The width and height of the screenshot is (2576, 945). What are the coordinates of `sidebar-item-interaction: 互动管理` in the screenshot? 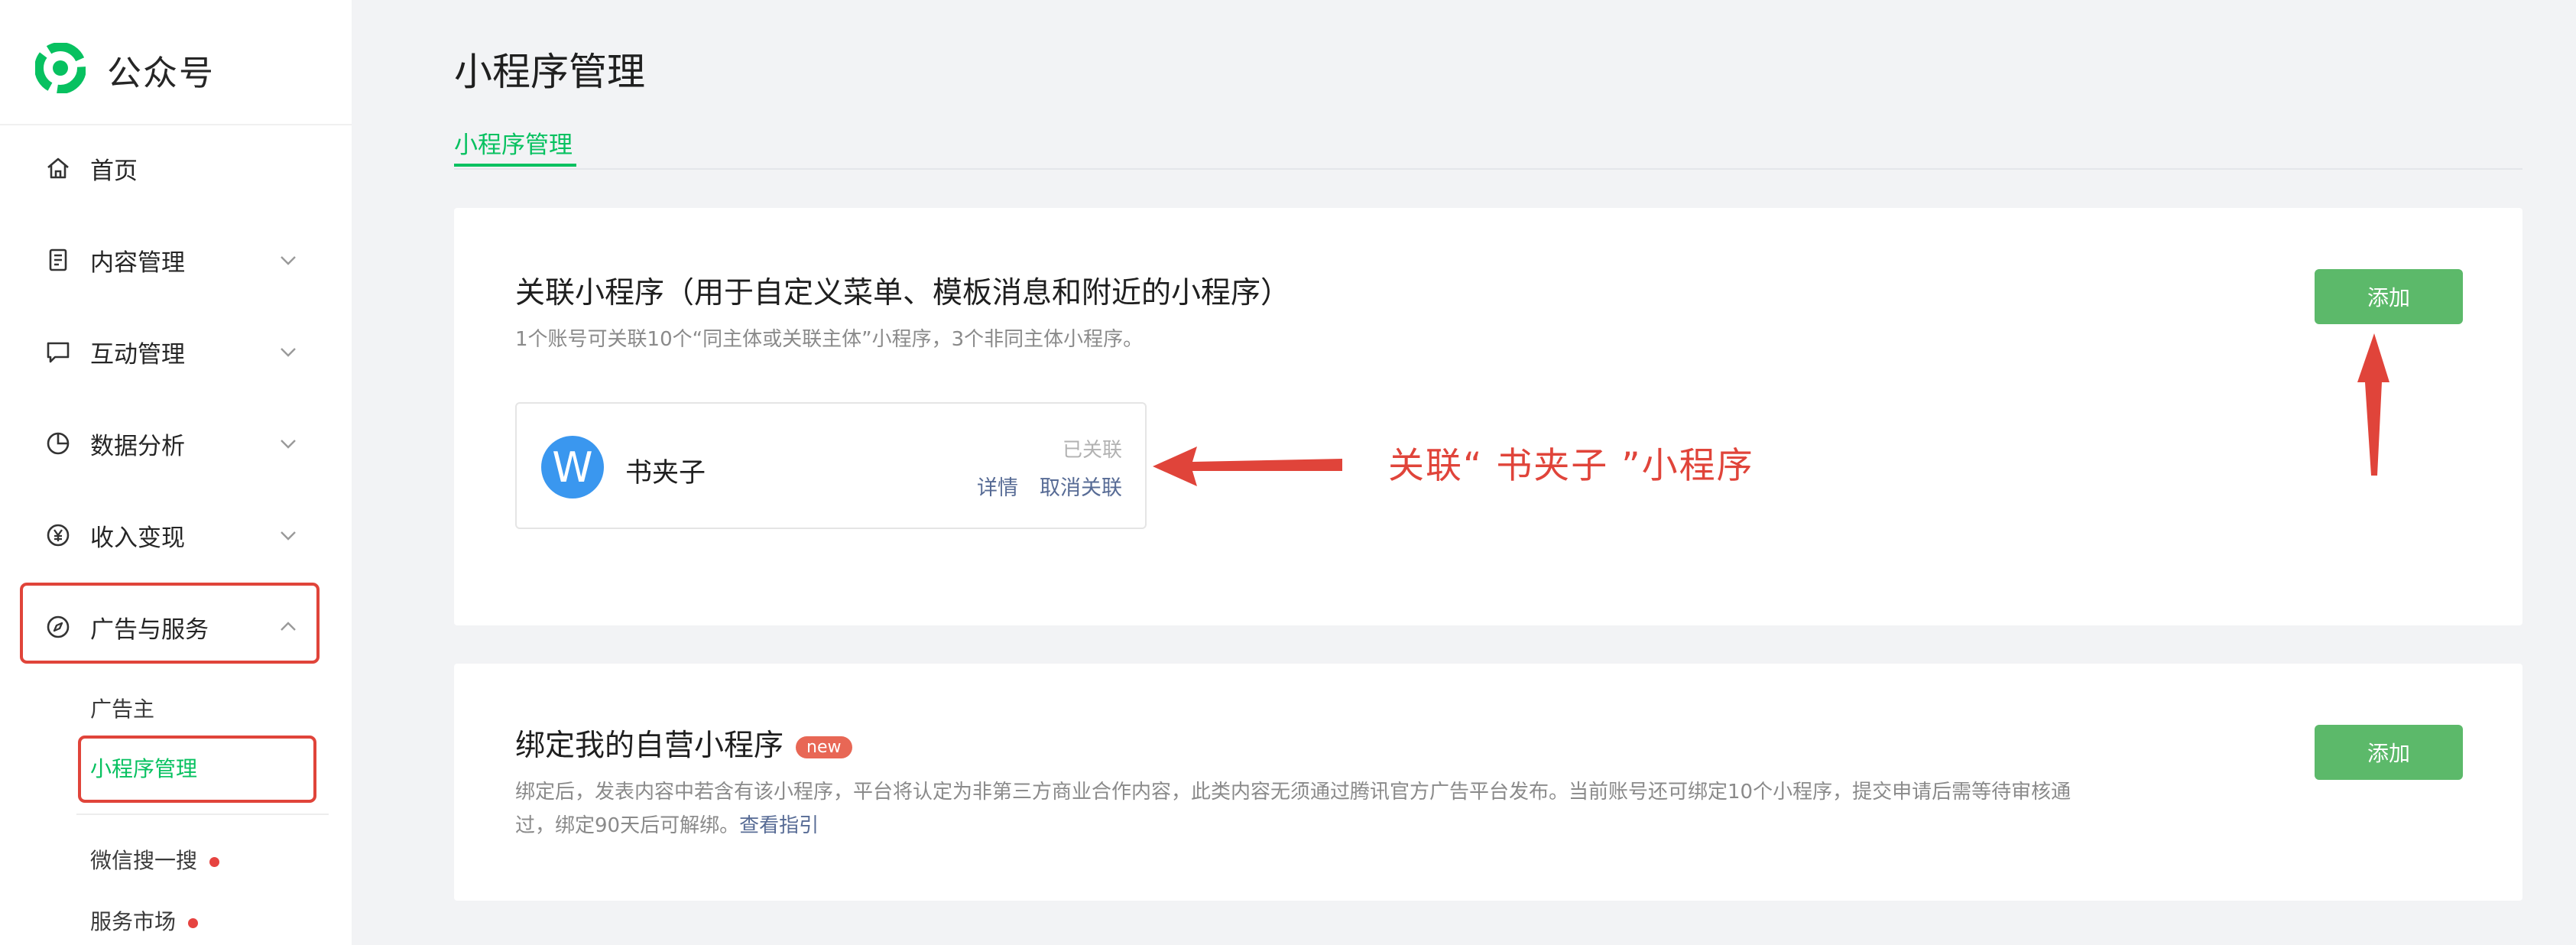 It's located at (176, 351).